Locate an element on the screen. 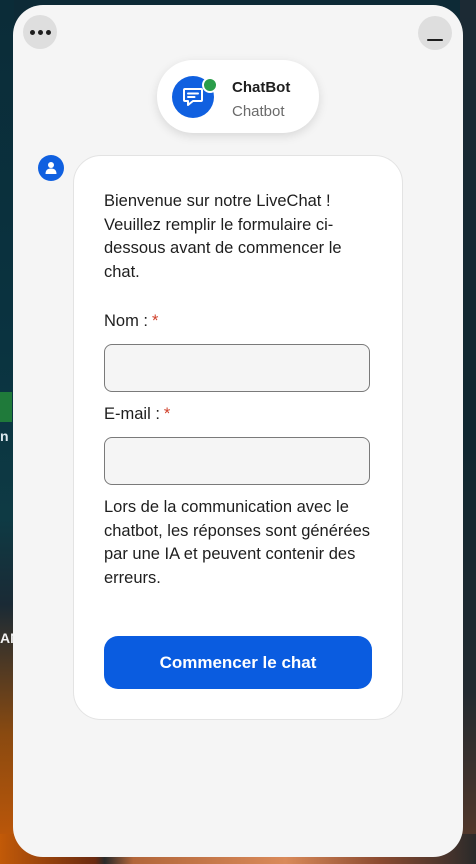 This screenshot has width=476, height=864. background-text: n is located at coordinates (4, 436).